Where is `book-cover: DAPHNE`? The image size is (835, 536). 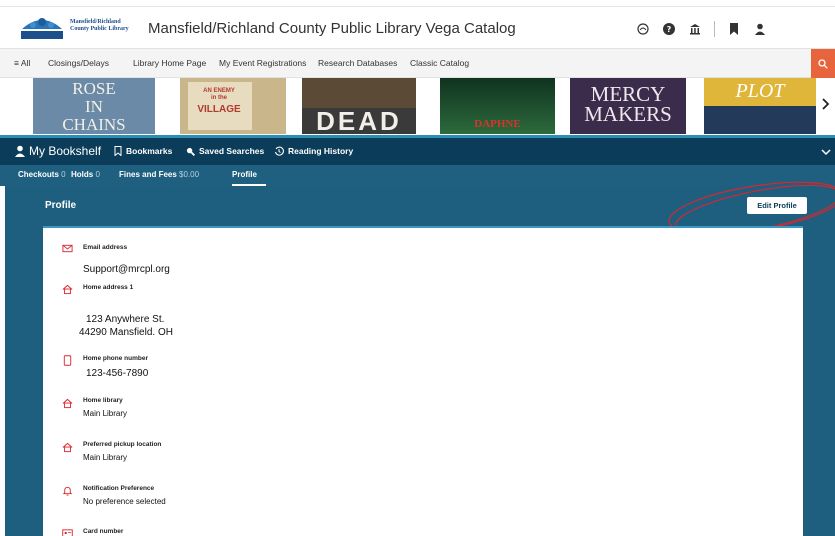 book-cover: DAPHNE is located at coordinates (497, 106).